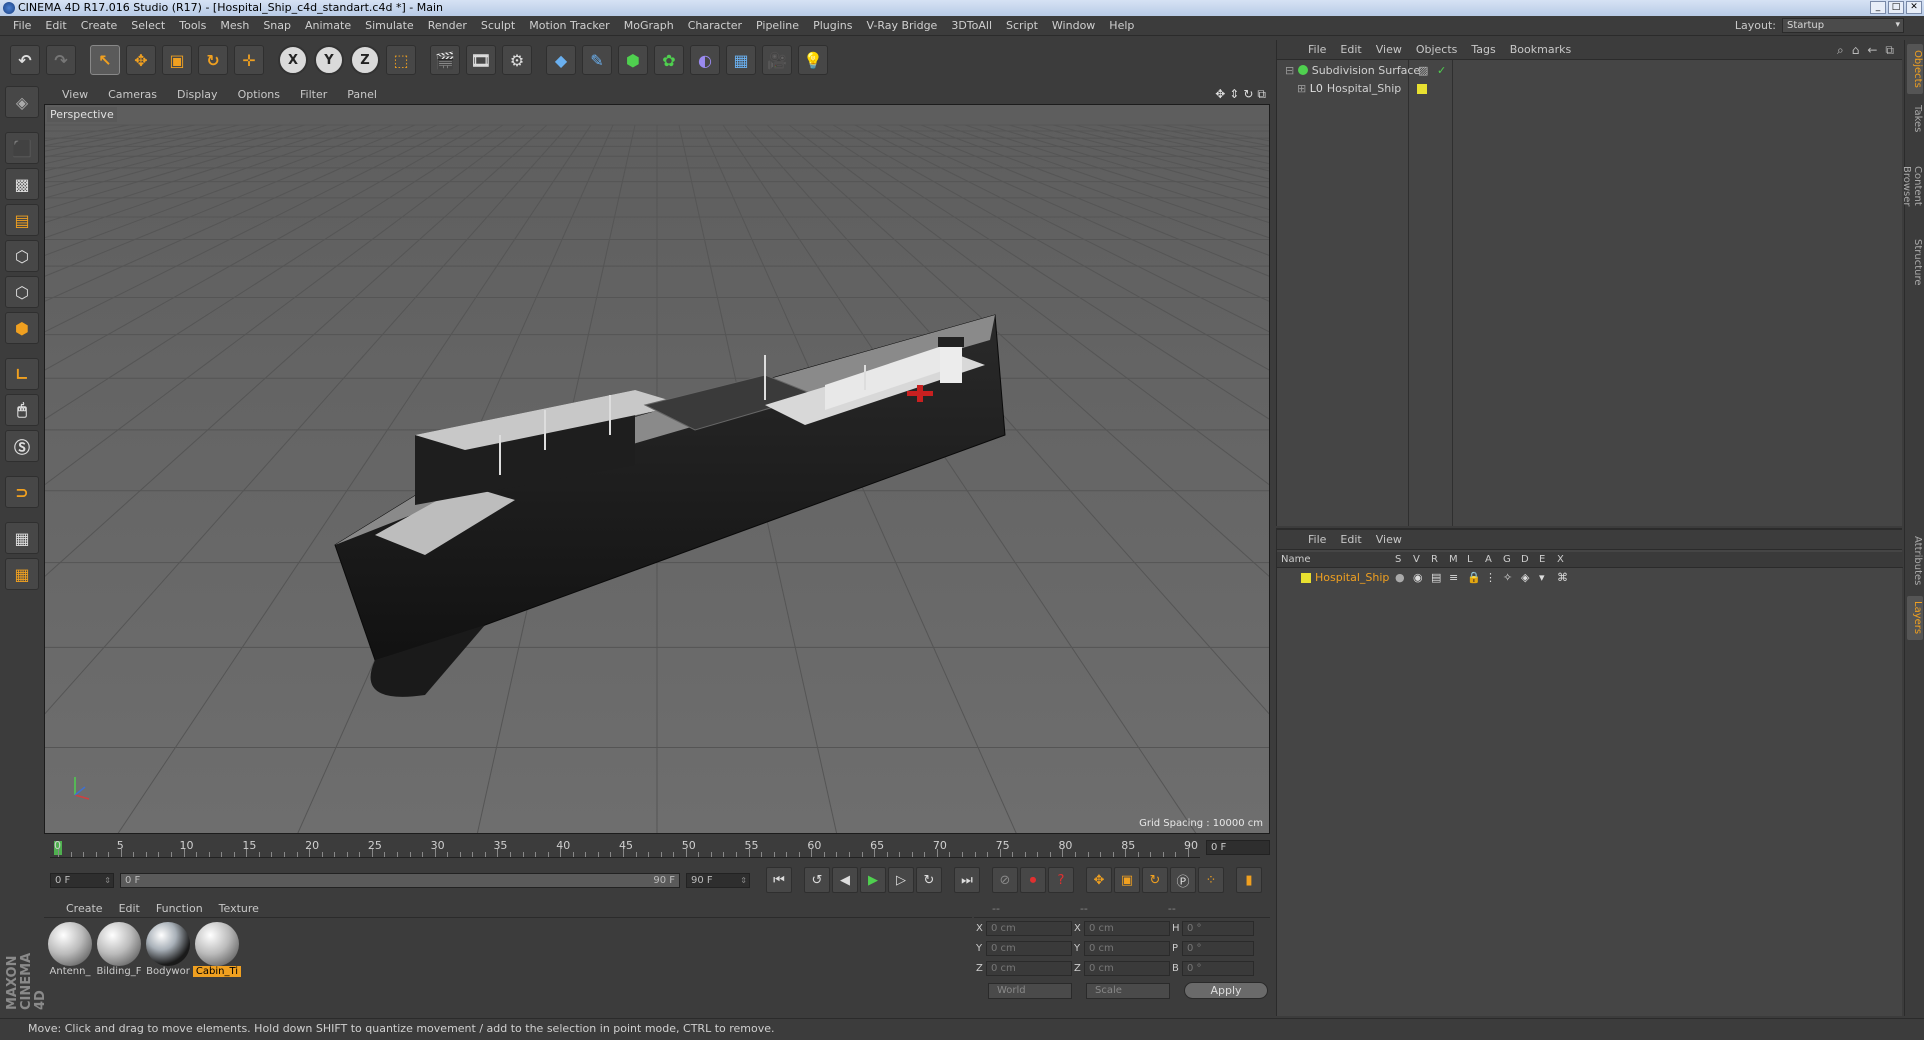 The height and width of the screenshot is (1040, 1924). I want to click on menu-vray-bridge: V-Ray Bridge, so click(901, 25).